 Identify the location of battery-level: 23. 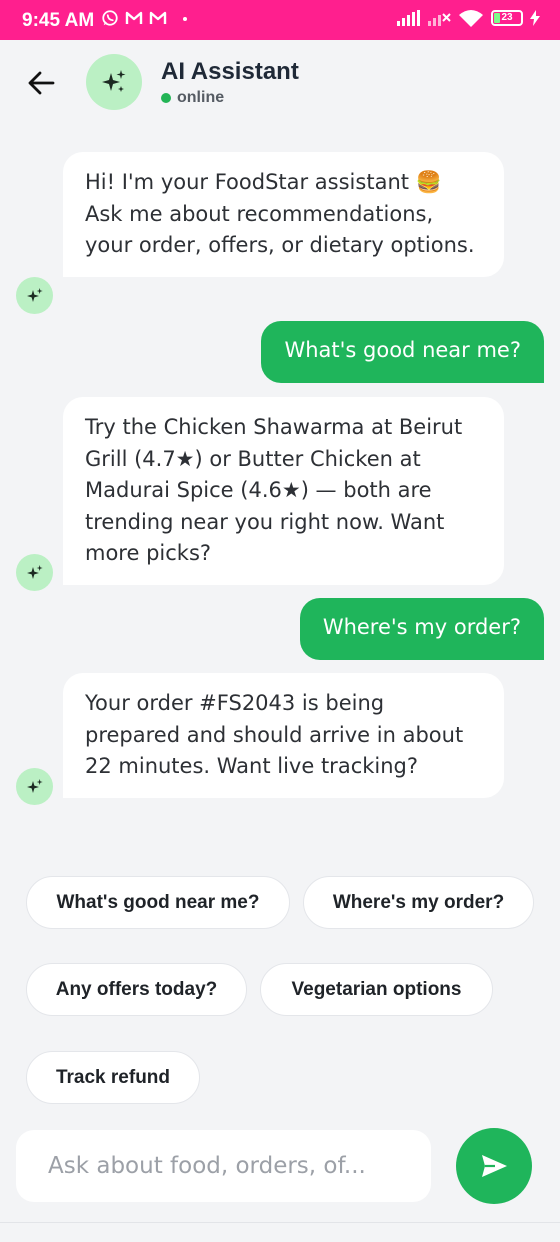
(507, 17).